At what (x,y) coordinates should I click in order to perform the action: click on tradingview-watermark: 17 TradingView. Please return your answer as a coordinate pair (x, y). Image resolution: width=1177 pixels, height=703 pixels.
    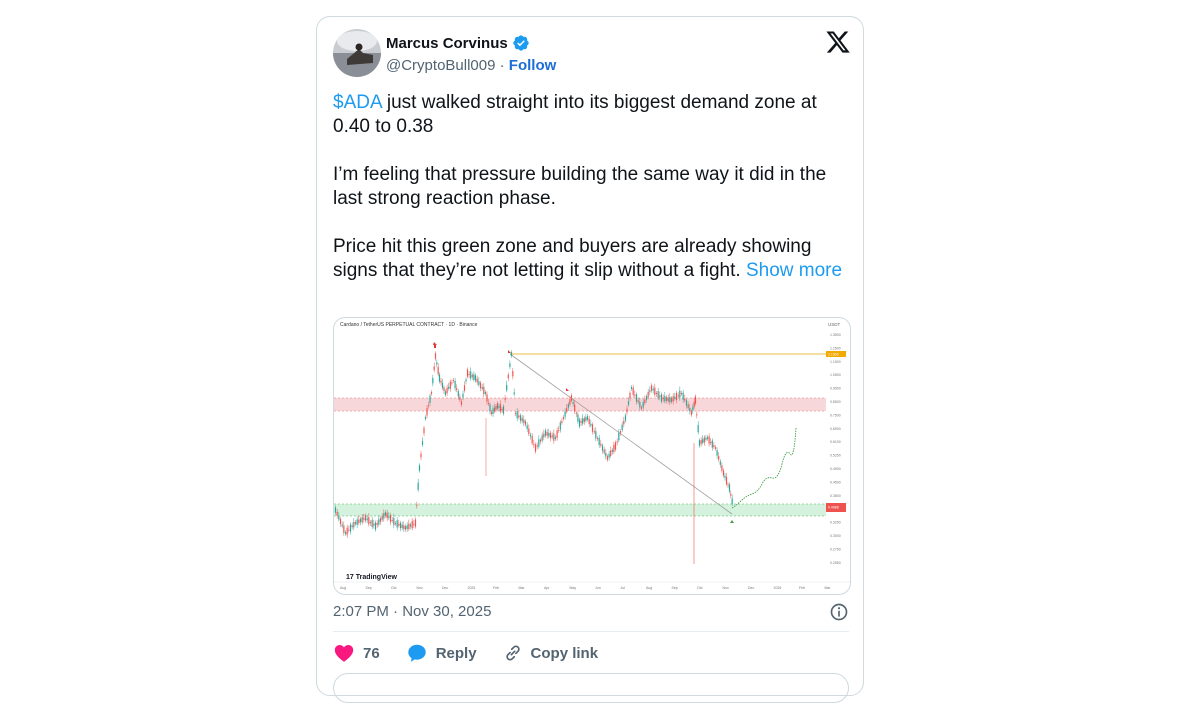
    Looking at the image, I should click on (371, 577).